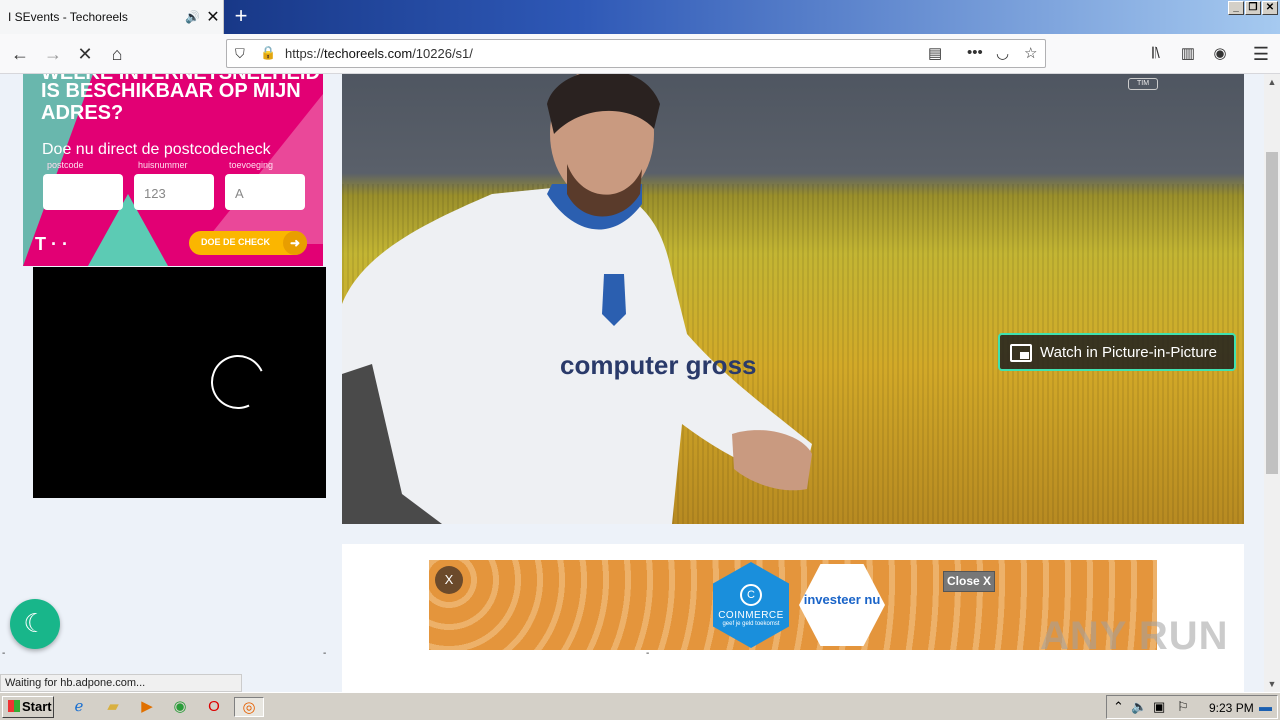 Image resolution: width=1280 pixels, height=720 pixels. I want to click on broadcaster-badge: TIM, so click(1143, 84).